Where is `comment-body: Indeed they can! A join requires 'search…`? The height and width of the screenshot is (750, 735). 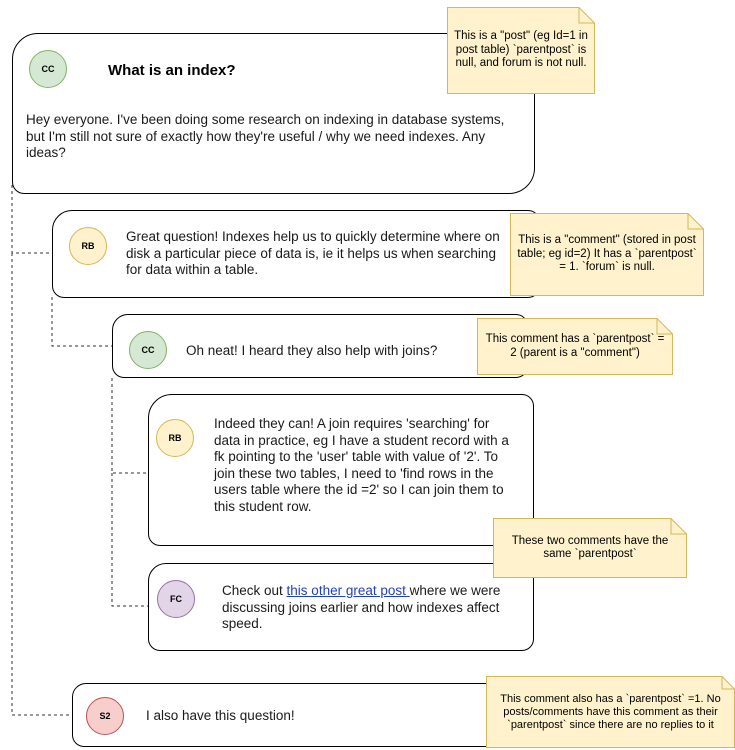
comment-body: Indeed they can! A join requires 'search… is located at coordinates (361, 465).